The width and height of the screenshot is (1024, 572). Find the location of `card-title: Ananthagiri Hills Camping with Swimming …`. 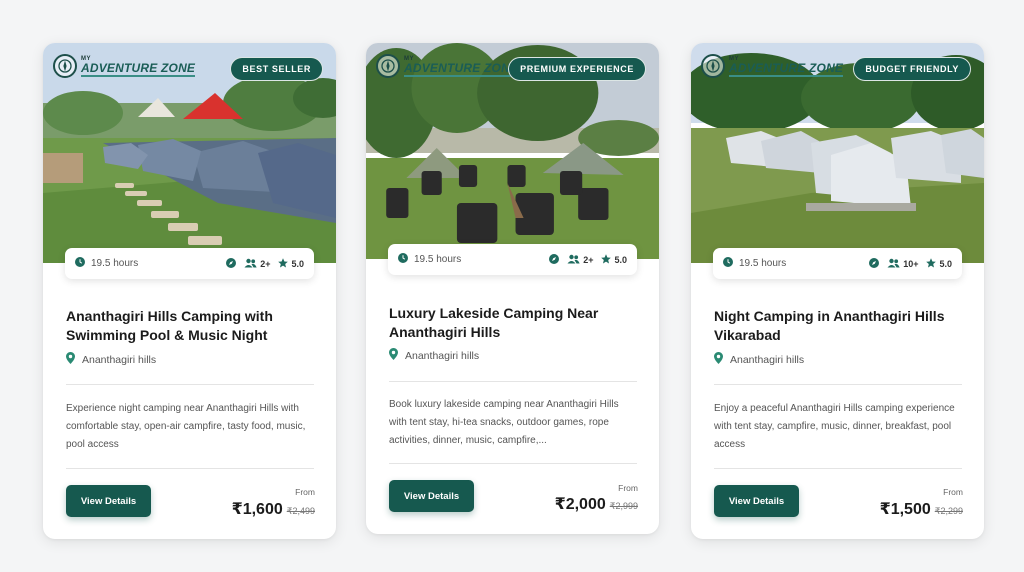

card-title: Ananthagiri Hills Camping with Swimming … is located at coordinates (191, 326).